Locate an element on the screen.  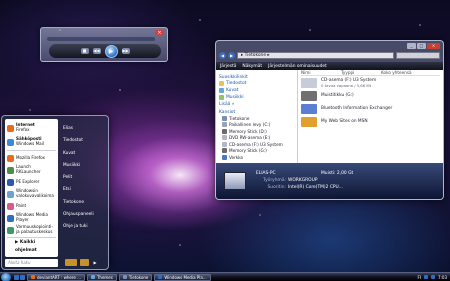
taskbar-label: Tietokone is located at coordinates (138, 277).